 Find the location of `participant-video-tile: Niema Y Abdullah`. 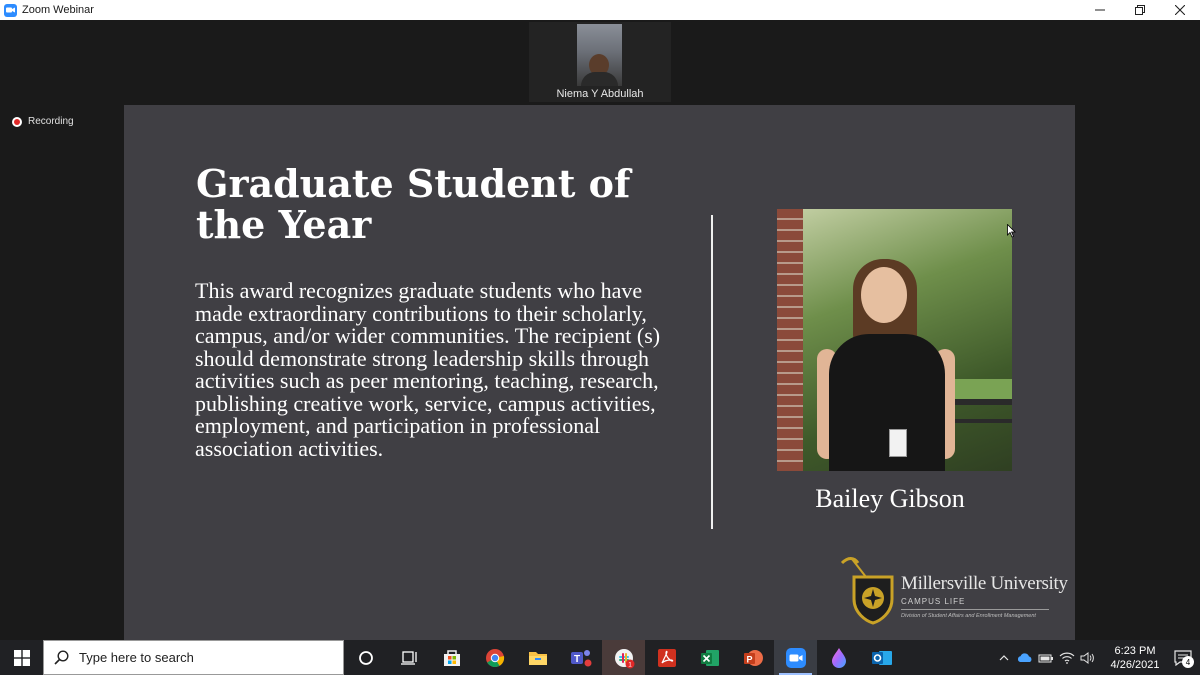

participant-video-tile: Niema Y Abdullah is located at coordinates (600, 62).